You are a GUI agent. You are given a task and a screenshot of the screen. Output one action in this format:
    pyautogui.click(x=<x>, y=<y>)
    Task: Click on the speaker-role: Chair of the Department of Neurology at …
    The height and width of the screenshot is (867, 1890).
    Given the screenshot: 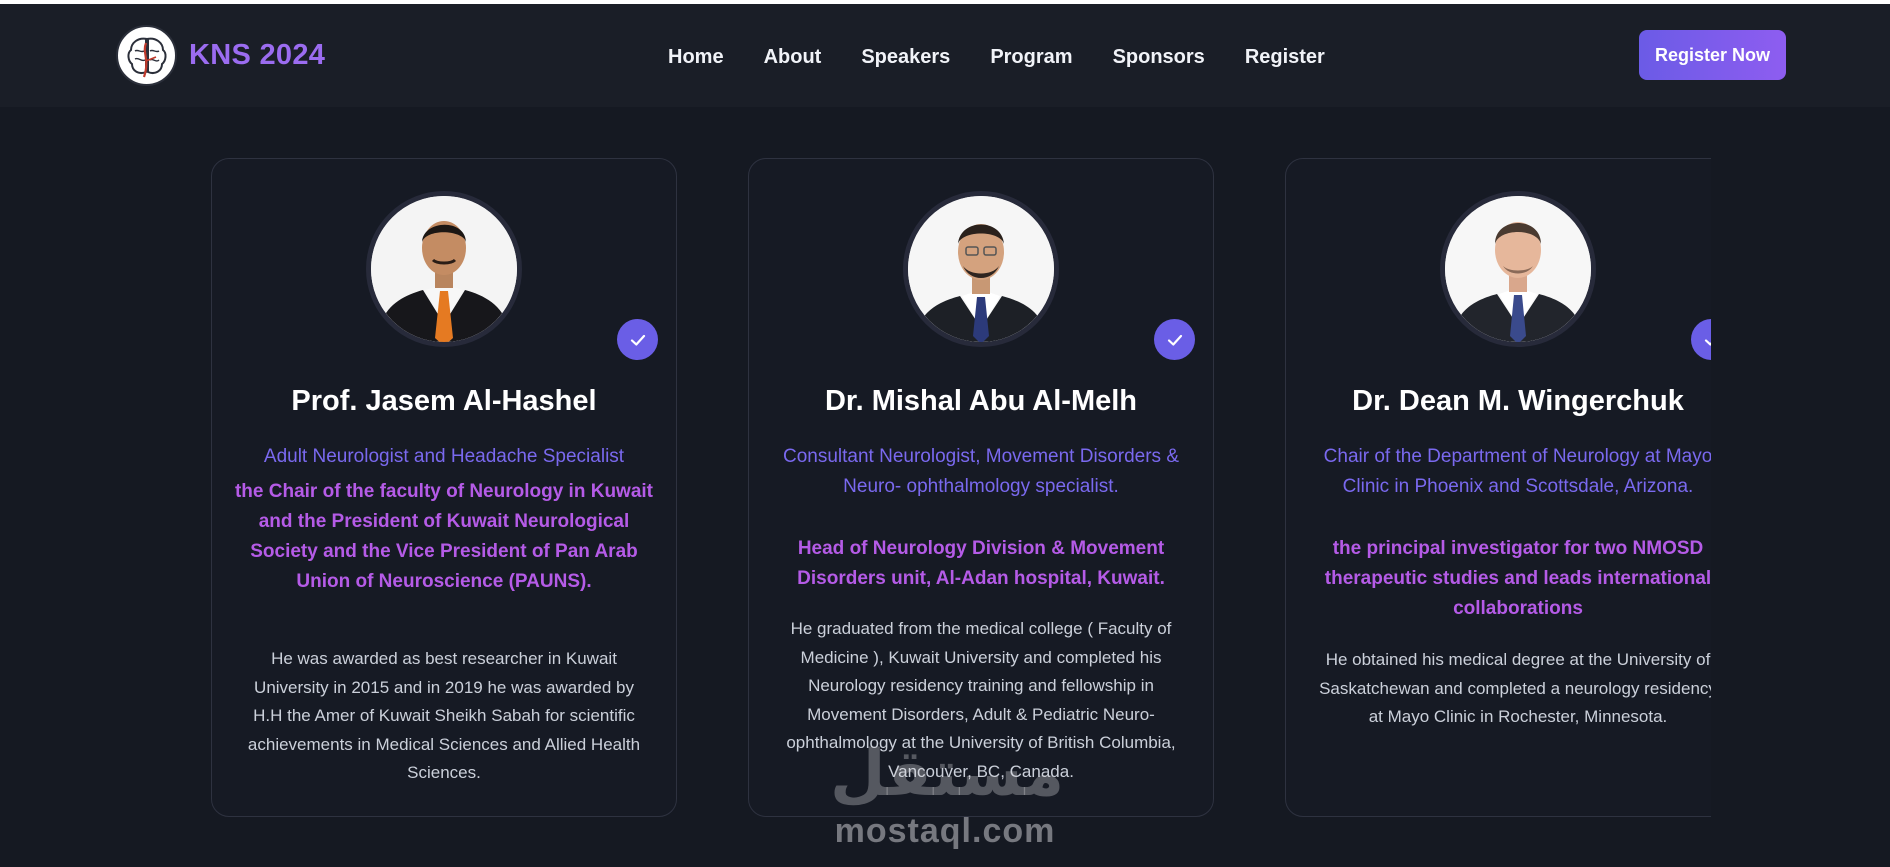 What is the action you would take?
    pyautogui.click(x=1517, y=471)
    